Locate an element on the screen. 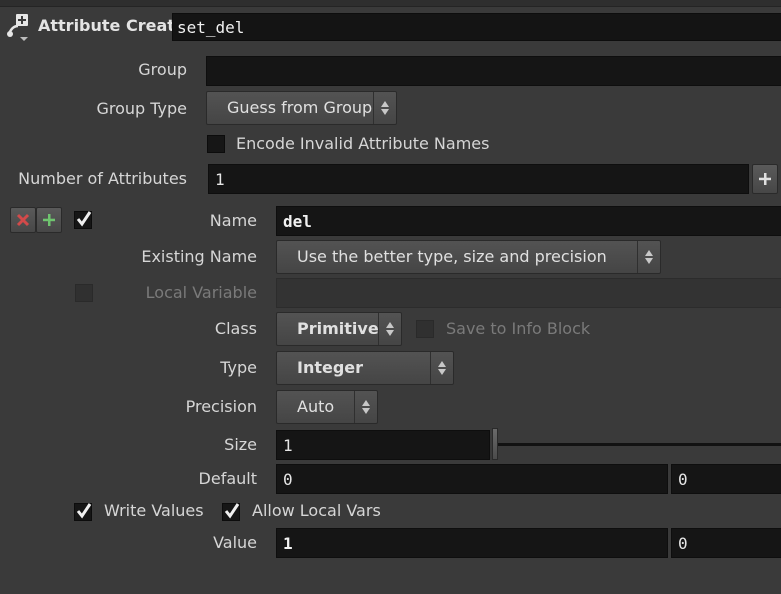 This screenshot has width=781, height=594. precision-menu: Auto is located at coordinates (327, 407).